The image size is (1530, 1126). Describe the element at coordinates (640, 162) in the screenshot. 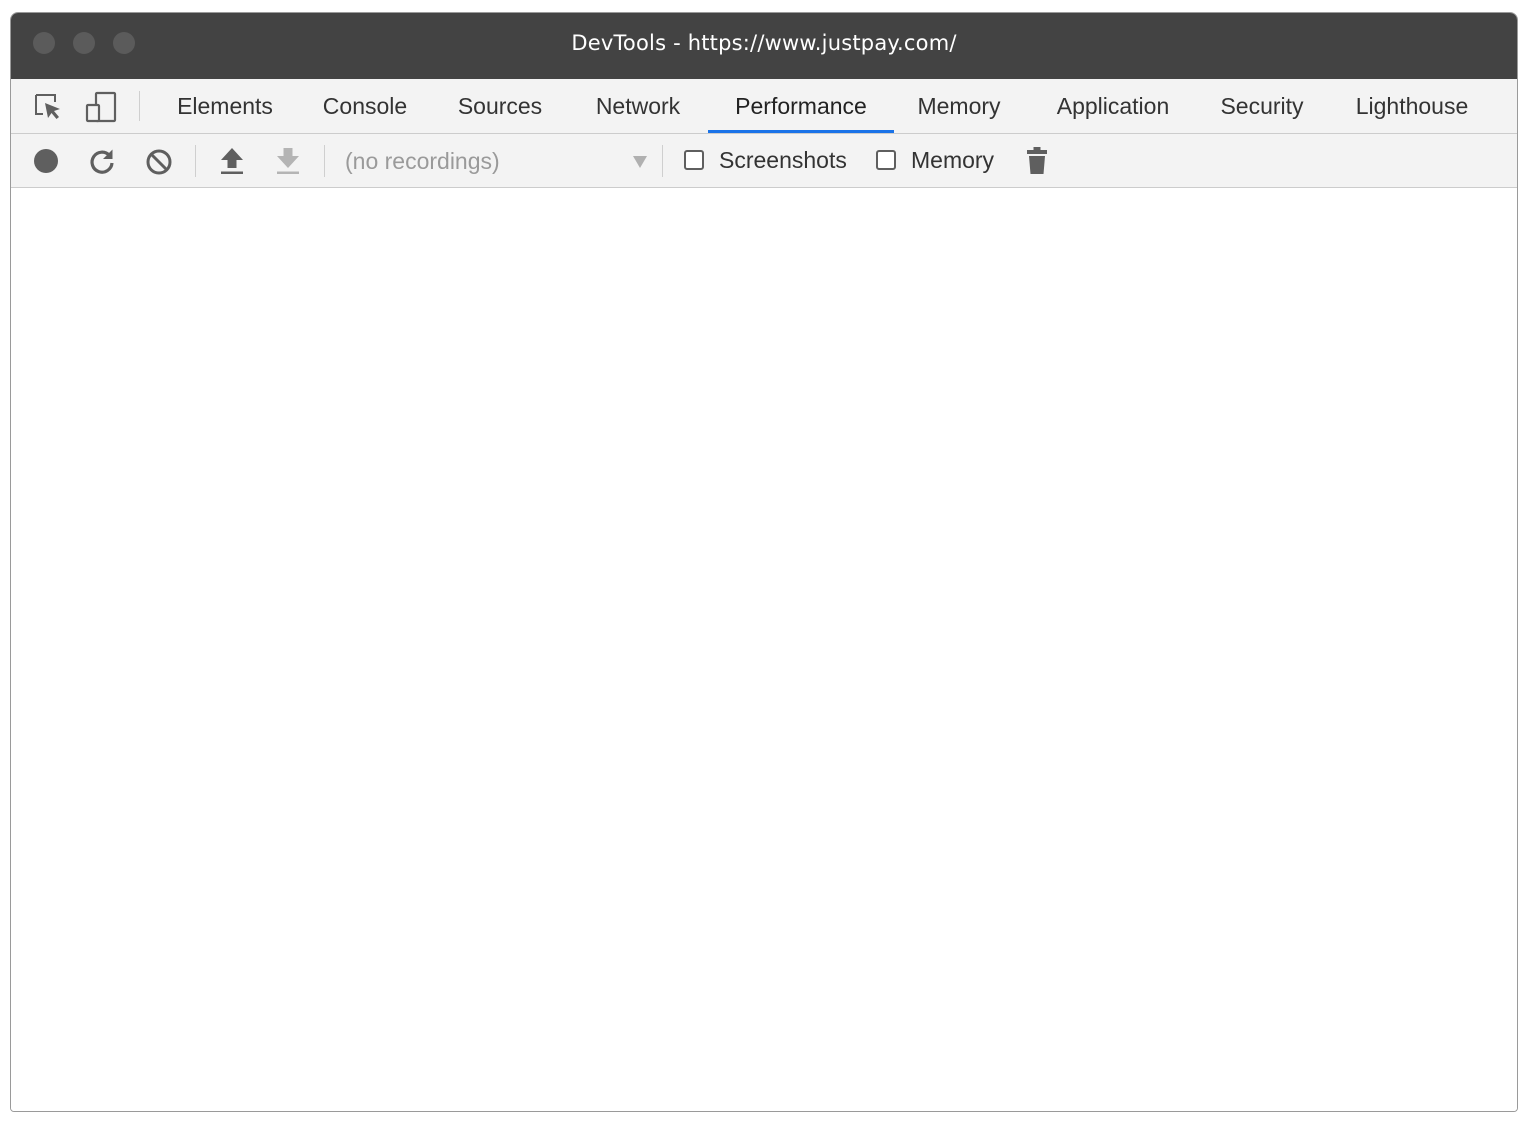

I see `dropdown-arrow-icon` at that location.